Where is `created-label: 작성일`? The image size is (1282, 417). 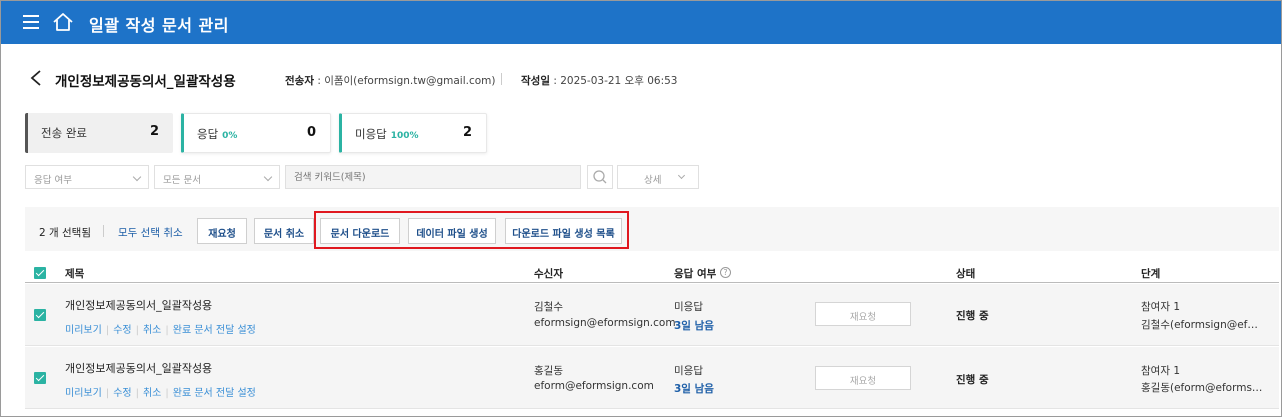
created-label: 작성일 is located at coordinates (535, 81).